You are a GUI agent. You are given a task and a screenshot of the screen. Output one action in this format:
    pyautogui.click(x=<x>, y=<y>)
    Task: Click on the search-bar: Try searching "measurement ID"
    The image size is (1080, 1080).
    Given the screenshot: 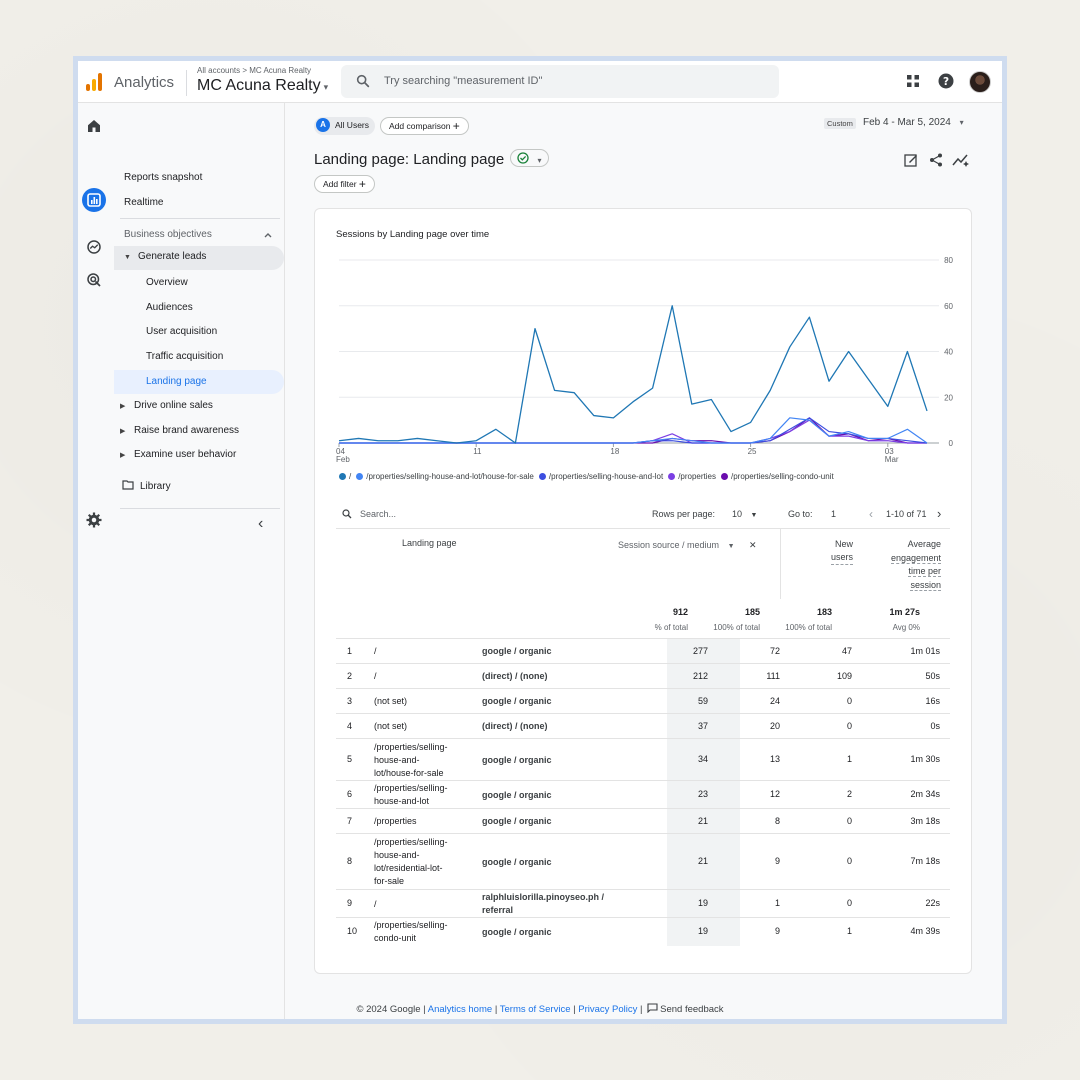 What is the action you would take?
    pyautogui.click(x=560, y=81)
    